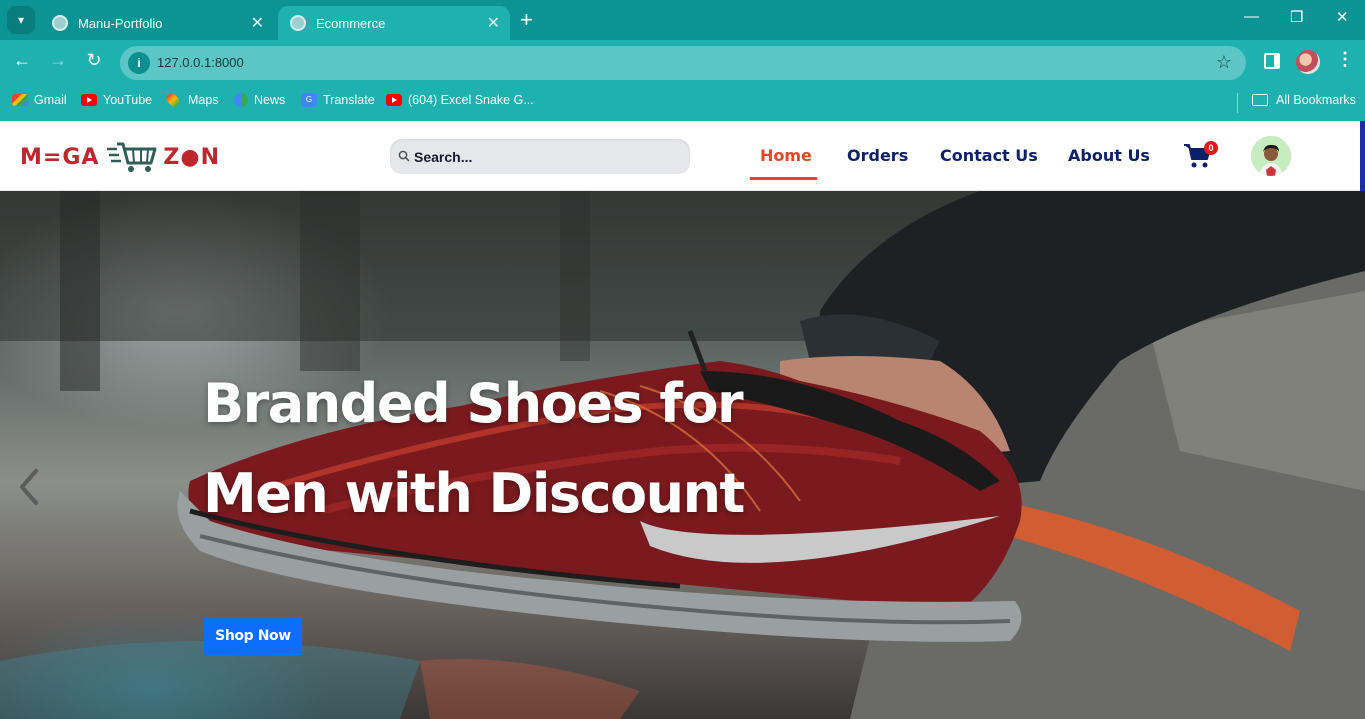 The image size is (1365, 719). What do you see at coordinates (94, 60) in the screenshot?
I see `reload-icon: ↻` at bounding box center [94, 60].